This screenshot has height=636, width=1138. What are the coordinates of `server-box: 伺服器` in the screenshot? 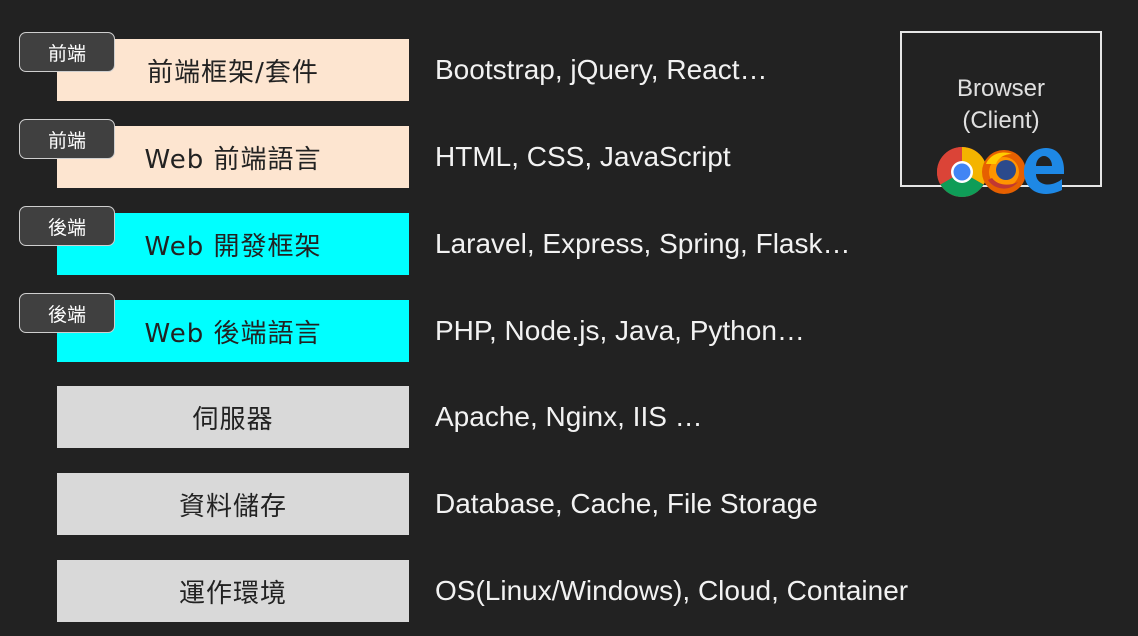 It's located at (233, 417).